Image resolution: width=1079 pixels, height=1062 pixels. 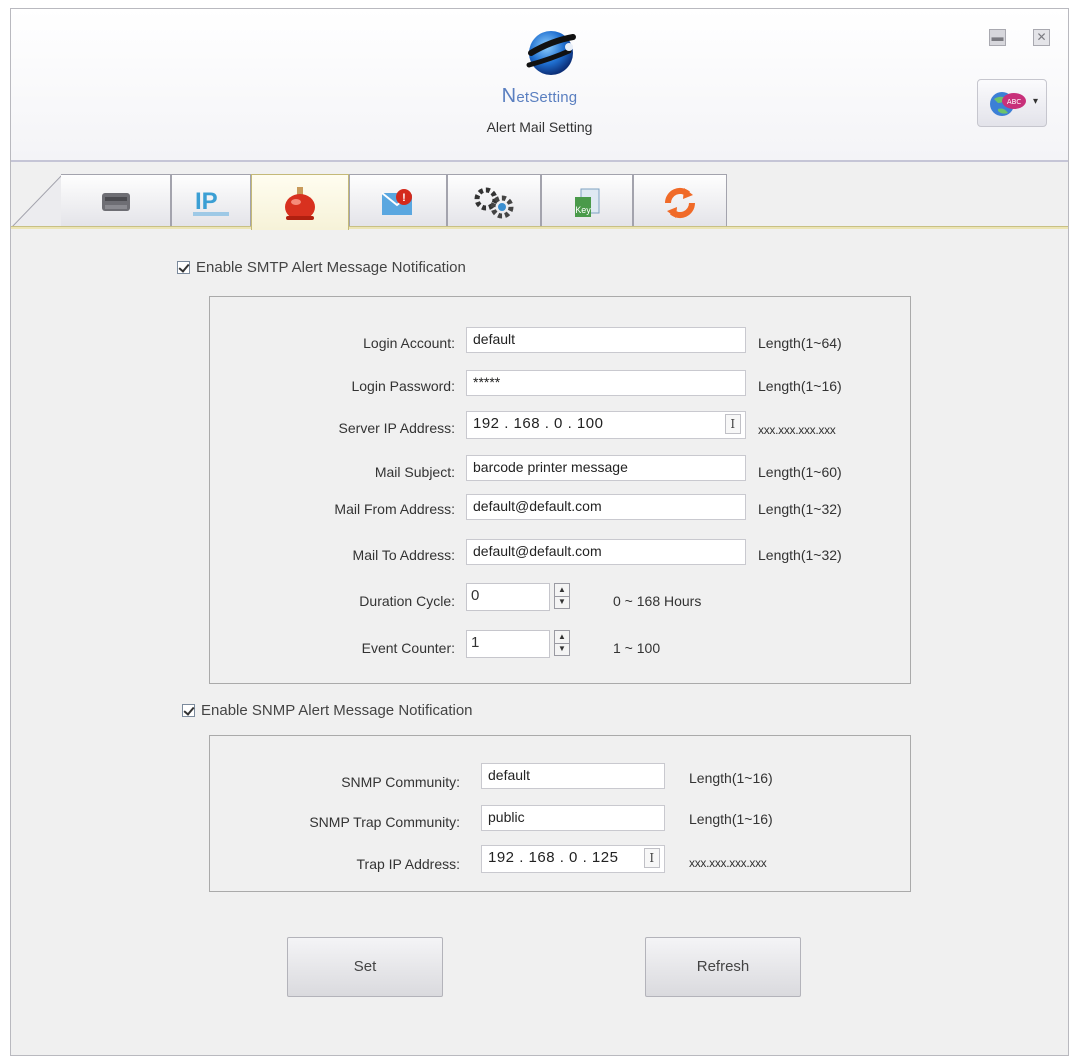 What do you see at coordinates (606, 425) in the screenshot?
I see `server-ip-input: 192 . 168 . 0 . 100 I` at bounding box center [606, 425].